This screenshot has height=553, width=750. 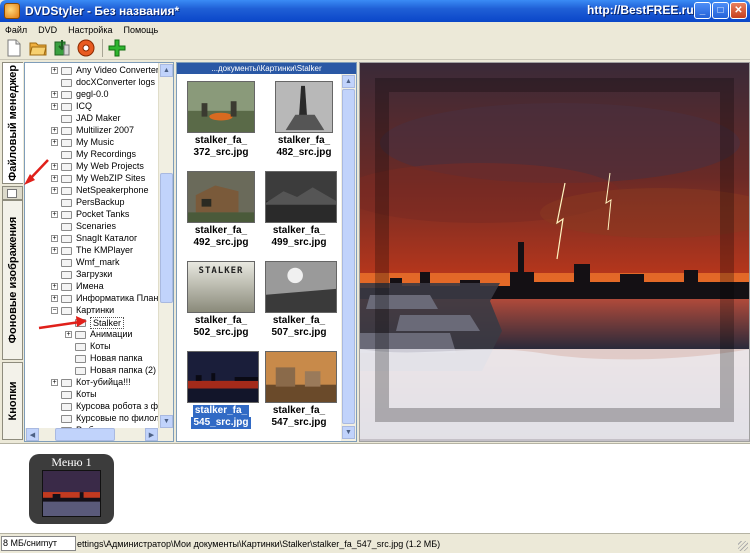 What do you see at coordinates (91, 203) in the screenshot?
I see `tree-item: PersBackup` at bounding box center [91, 203].